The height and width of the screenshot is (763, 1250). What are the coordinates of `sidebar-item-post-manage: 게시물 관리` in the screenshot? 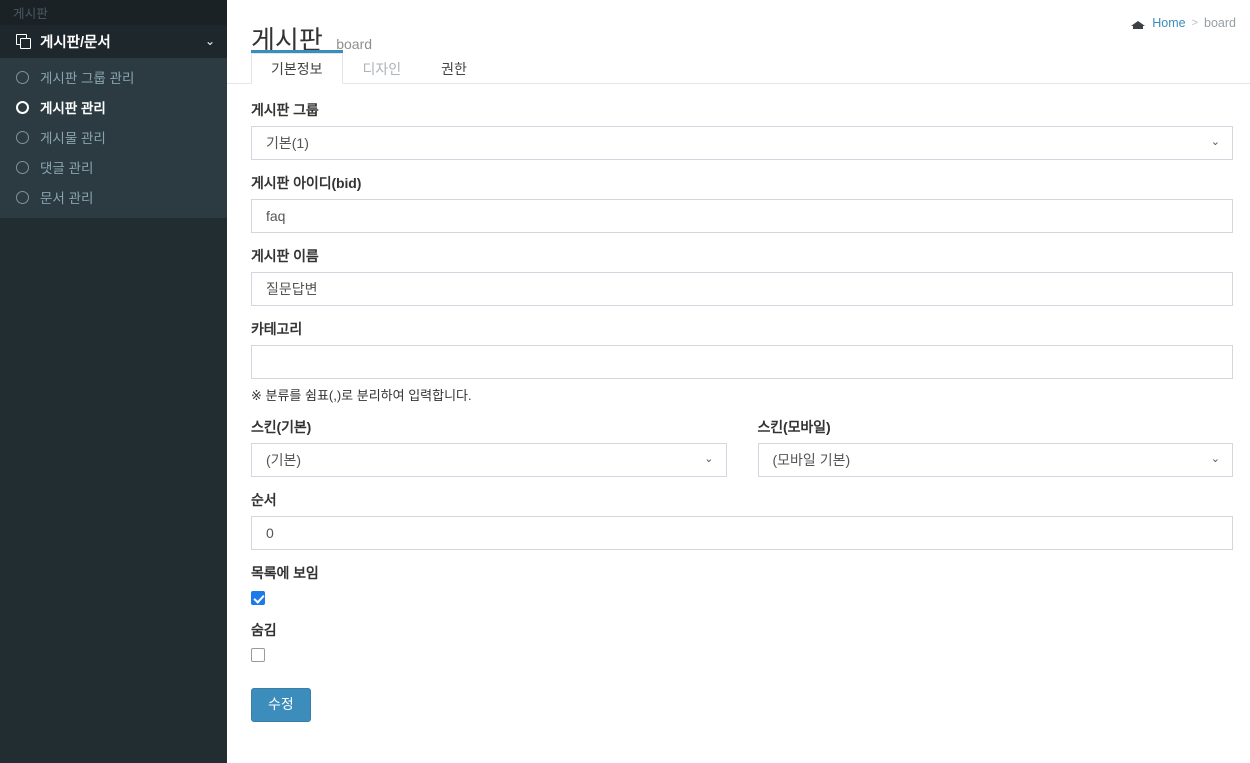 It's located at (113, 137).